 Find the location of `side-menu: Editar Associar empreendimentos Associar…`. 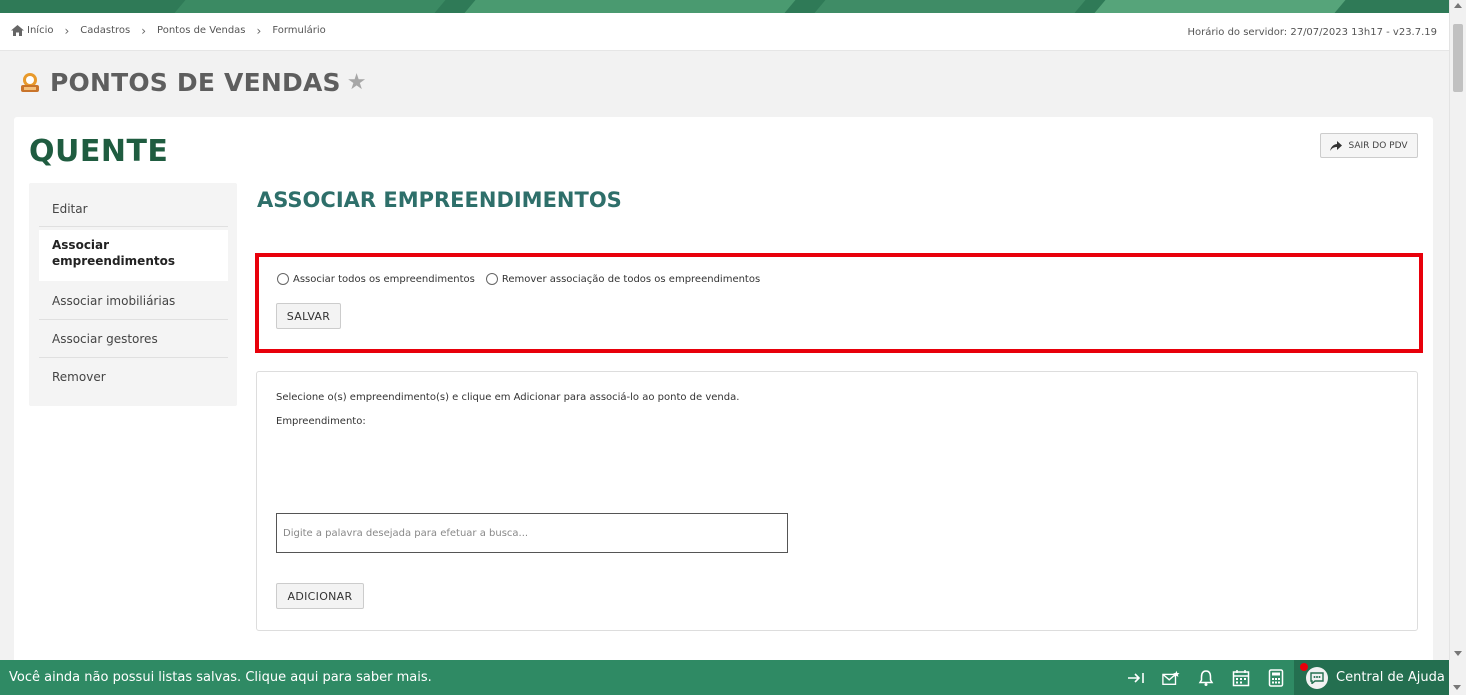

side-menu: Editar Associar empreendimentos Associar… is located at coordinates (133, 294).